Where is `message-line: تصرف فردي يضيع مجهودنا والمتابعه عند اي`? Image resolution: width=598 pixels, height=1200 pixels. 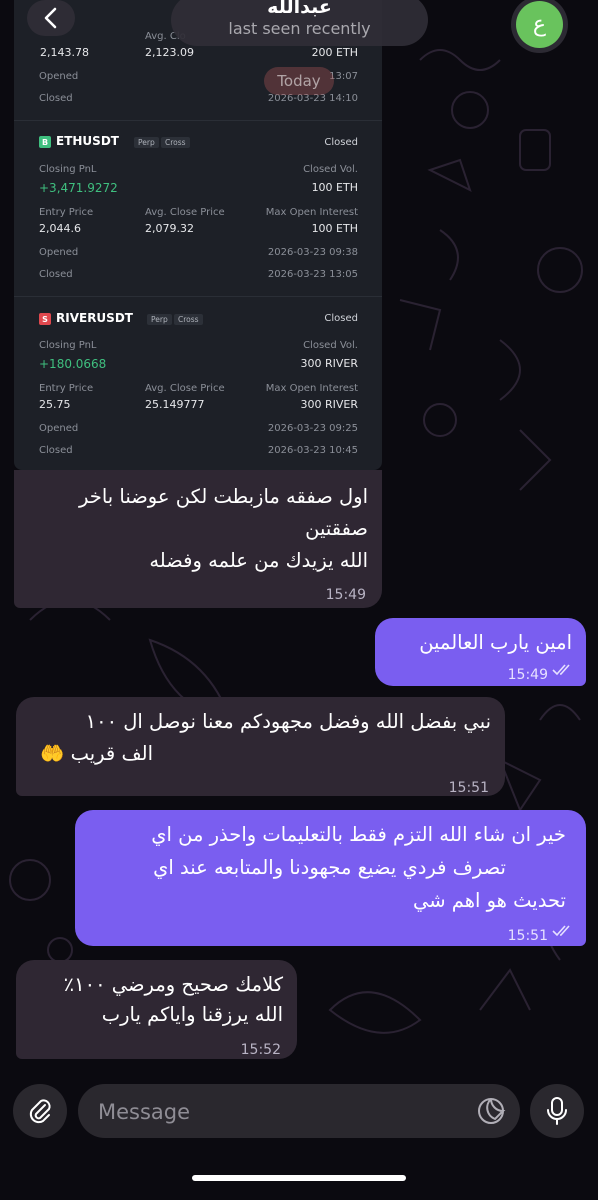
message-line: تصرف فردي يضيع مجهودنا والمتابعه عند اي is located at coordinates (329, 867).